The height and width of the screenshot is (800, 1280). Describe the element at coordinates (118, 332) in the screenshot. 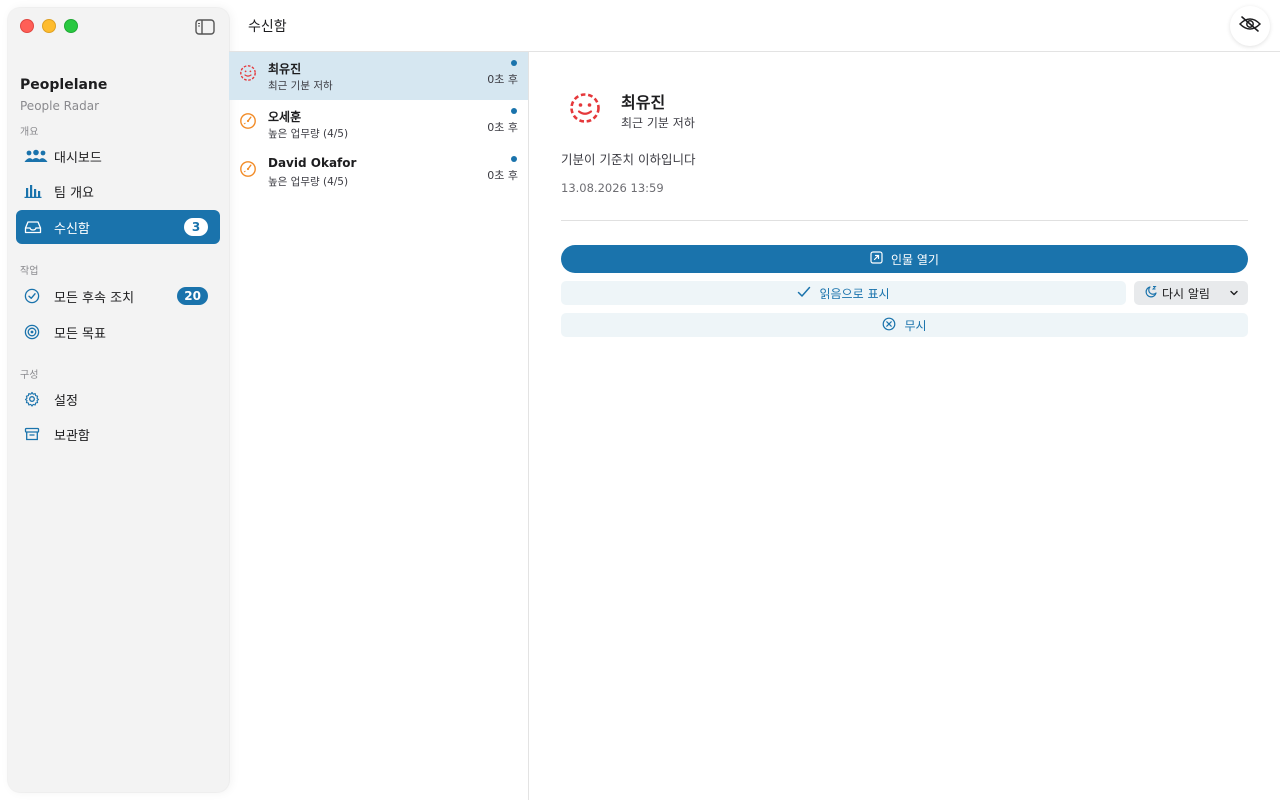

I see `sidebar-item-goals: 모든 목표` at that location.